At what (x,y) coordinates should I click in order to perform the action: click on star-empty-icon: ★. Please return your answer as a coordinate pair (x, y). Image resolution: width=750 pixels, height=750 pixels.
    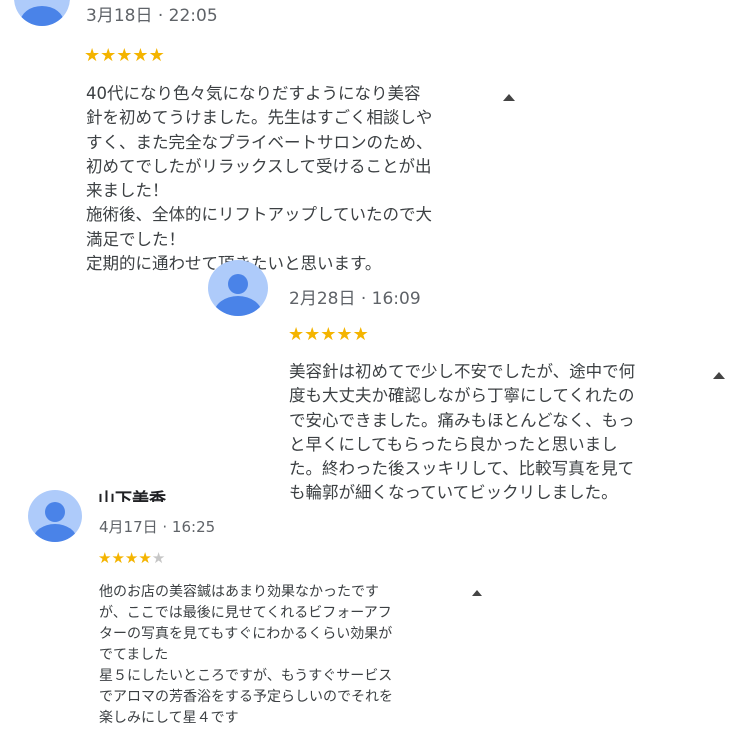
    Looking at the image, I should click on (158, 558).